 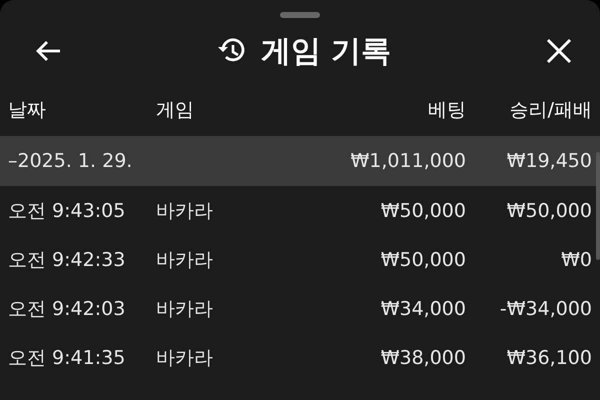 What do you see at coordinates (423, 357) in the screenshot?
I see `bet-cell-text: ₩38,000` at bounding box center [423, 357].